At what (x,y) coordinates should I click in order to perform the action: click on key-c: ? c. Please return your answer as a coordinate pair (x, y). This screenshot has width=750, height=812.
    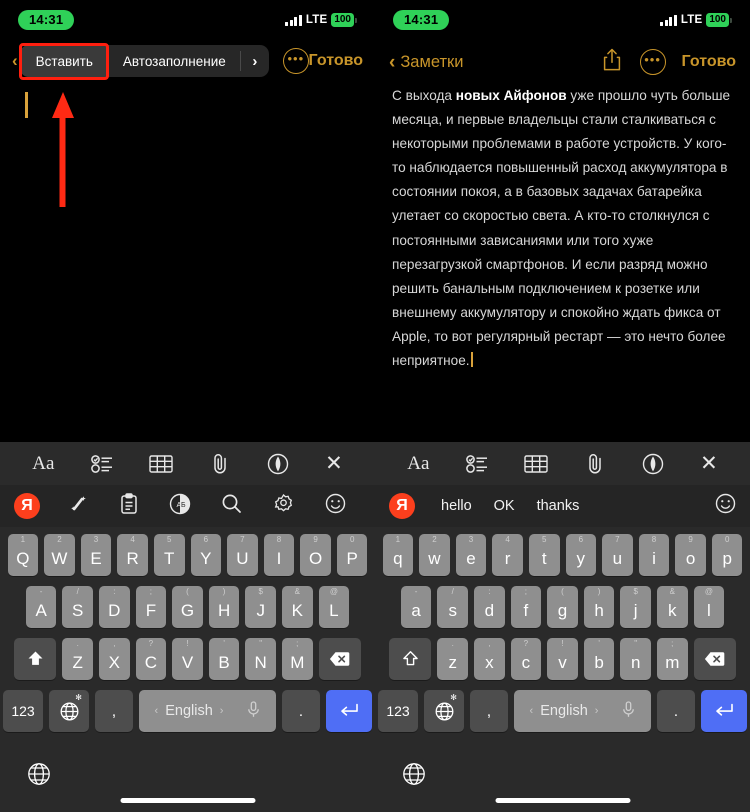
    Looking at the image, I should click on (526, 659).